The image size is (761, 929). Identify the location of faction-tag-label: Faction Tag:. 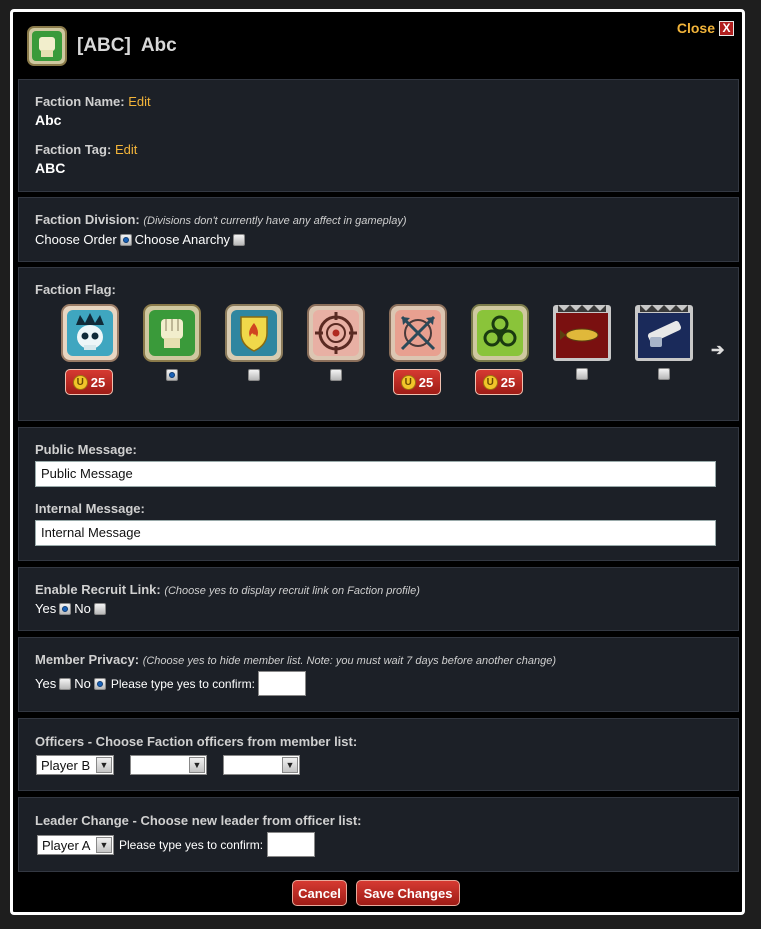
(73, 149).